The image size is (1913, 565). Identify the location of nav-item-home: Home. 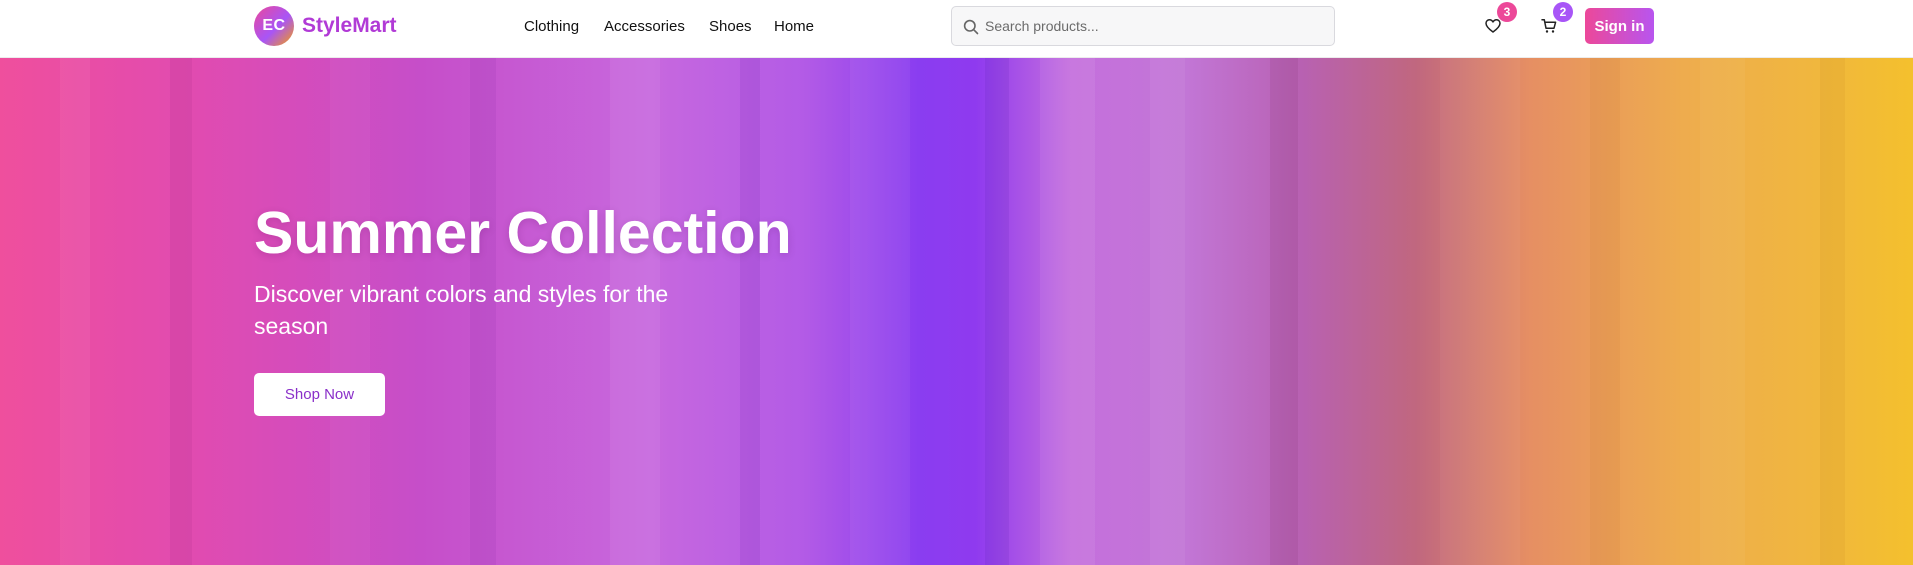
(794, 27).